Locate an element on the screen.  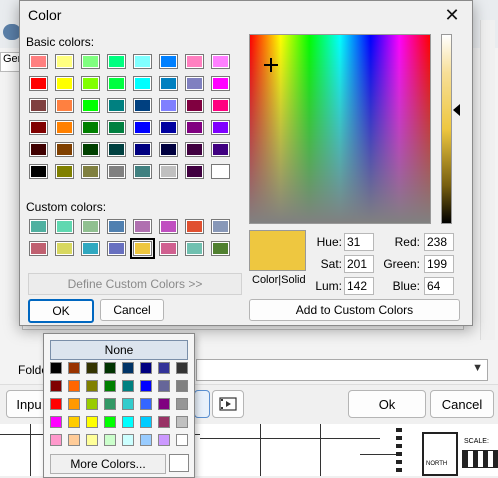
define-custom-colors-button: Define Custom Colors >> is located at coordinates (135, 284).